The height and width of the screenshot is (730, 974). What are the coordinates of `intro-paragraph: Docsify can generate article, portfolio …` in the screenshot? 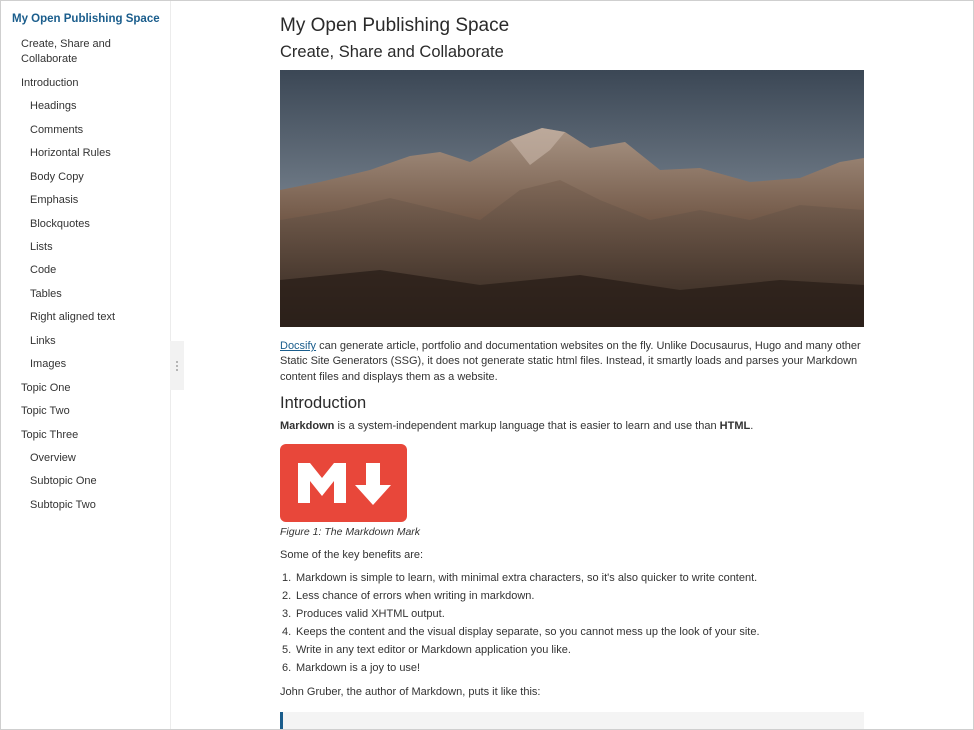 It's located at (572, 362).